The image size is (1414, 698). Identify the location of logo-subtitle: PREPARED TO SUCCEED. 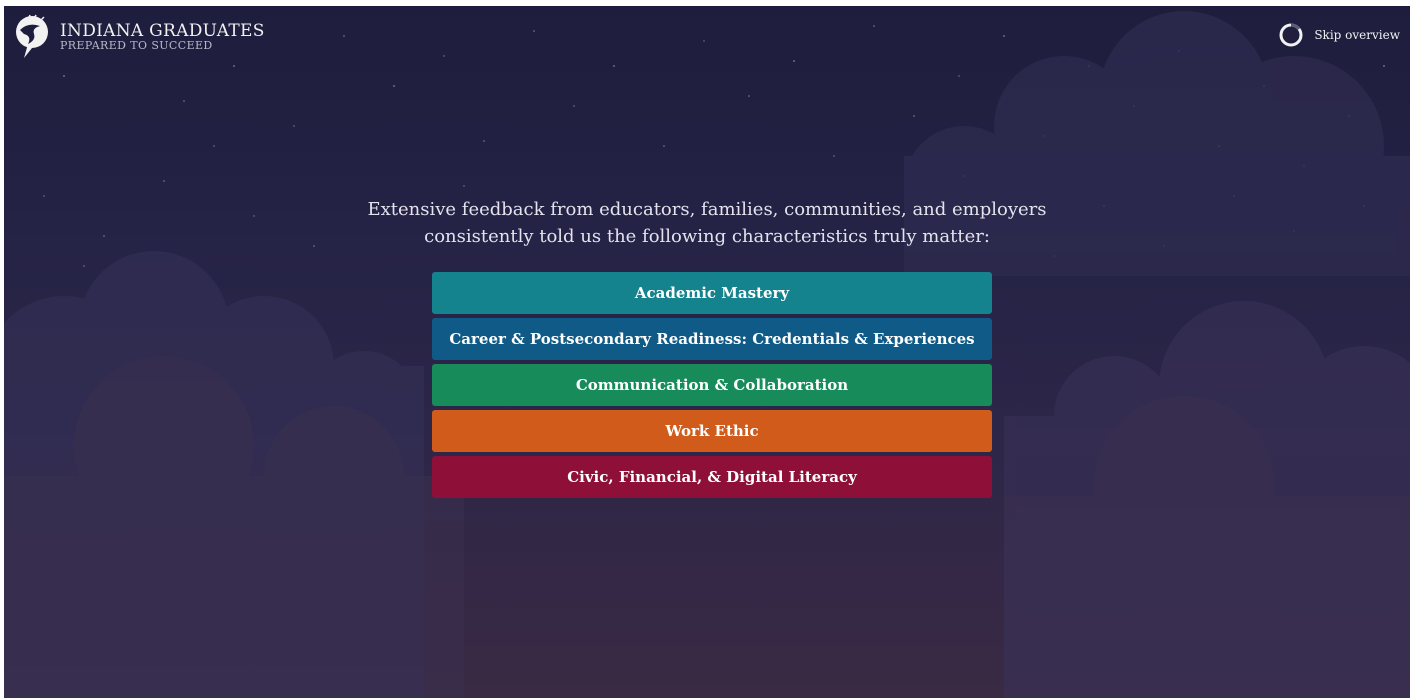
(136, 45).